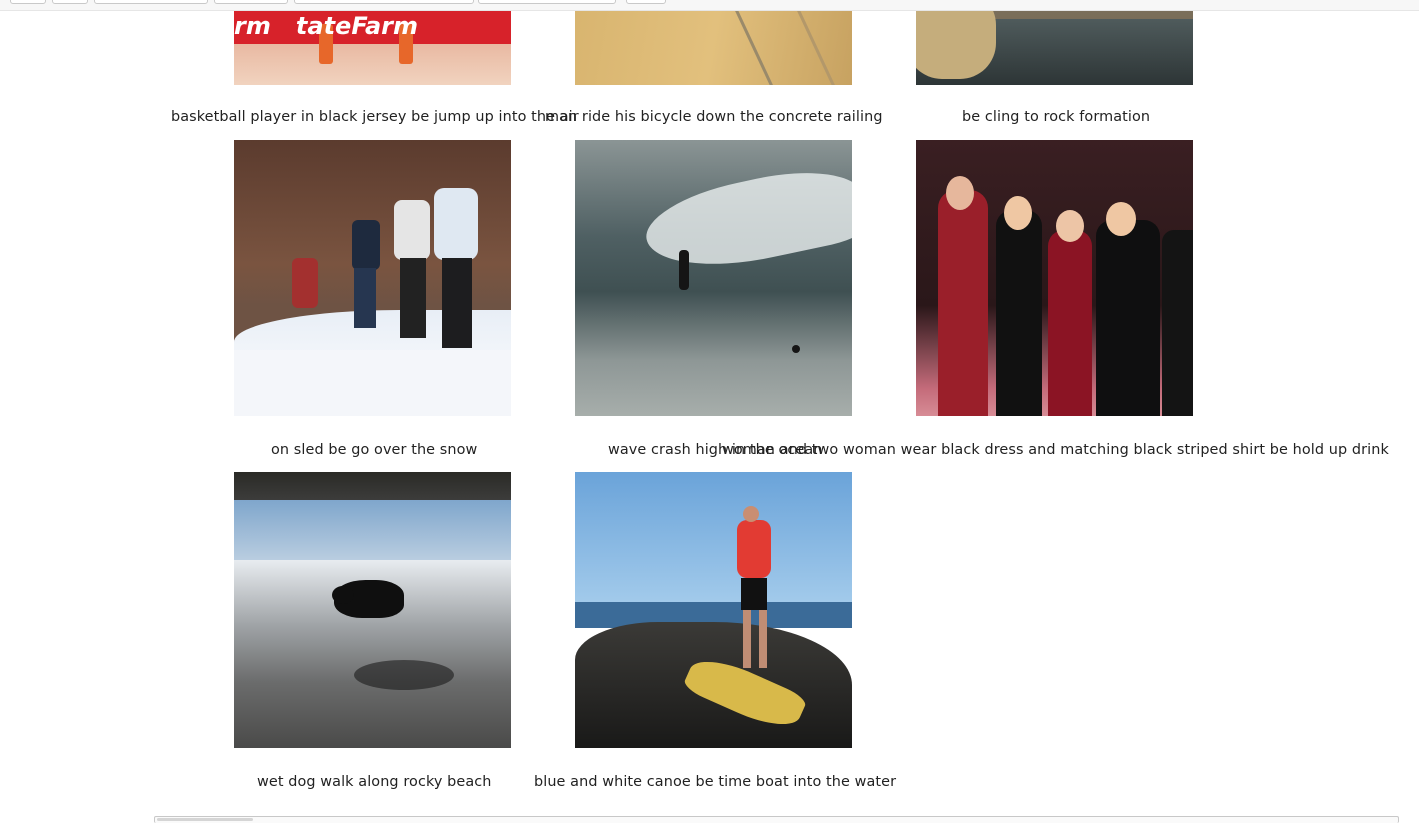  I want to click on dog-beach-photo, so click(372, 610).